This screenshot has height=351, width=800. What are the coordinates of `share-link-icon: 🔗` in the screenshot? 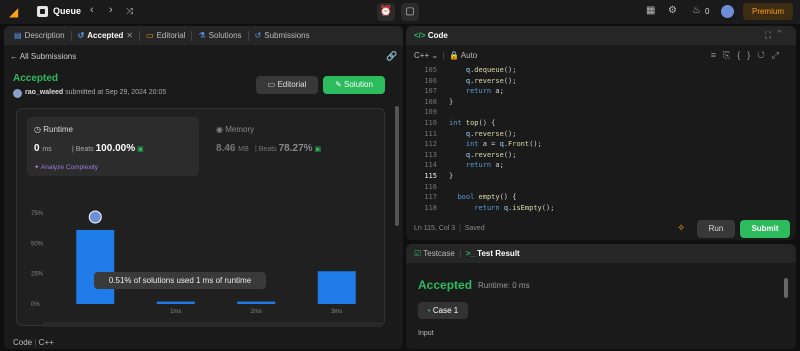 It's located at (391, 56).